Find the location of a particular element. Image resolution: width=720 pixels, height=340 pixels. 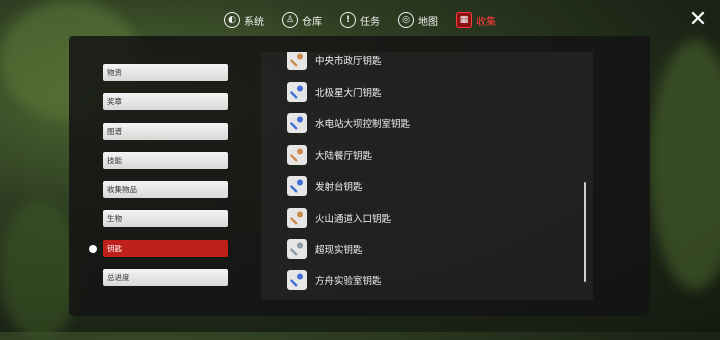

collection-icon: ▦ is located at coordinates (464, 20).